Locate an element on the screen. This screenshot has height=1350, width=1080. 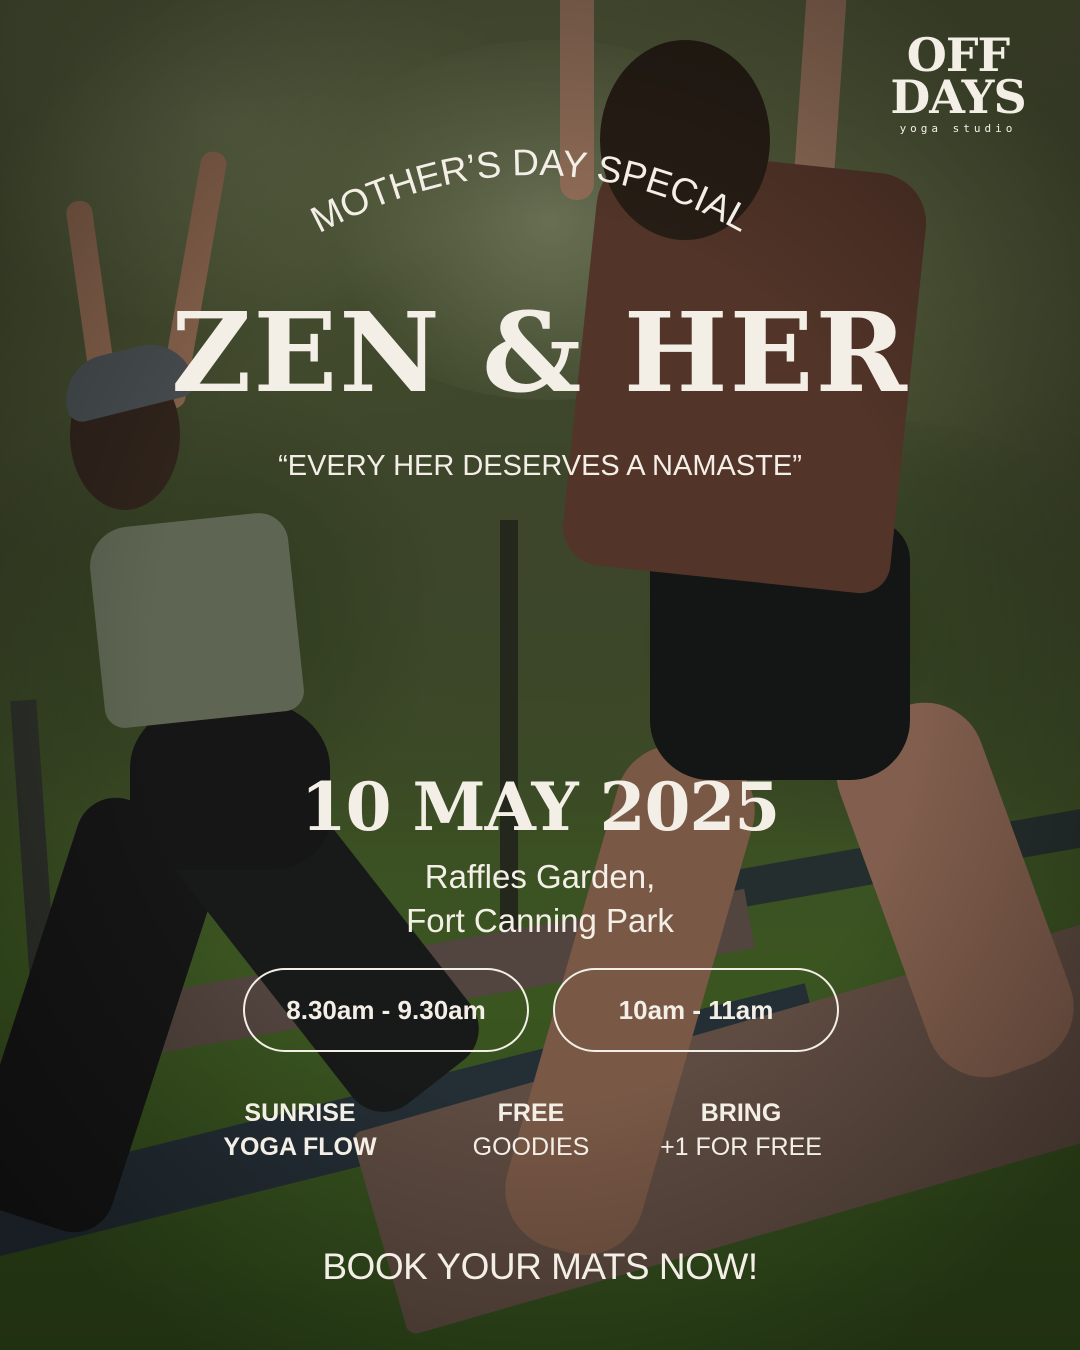
feature-line-2: +1 FOR FREE is located at coordinates (741, 1147).